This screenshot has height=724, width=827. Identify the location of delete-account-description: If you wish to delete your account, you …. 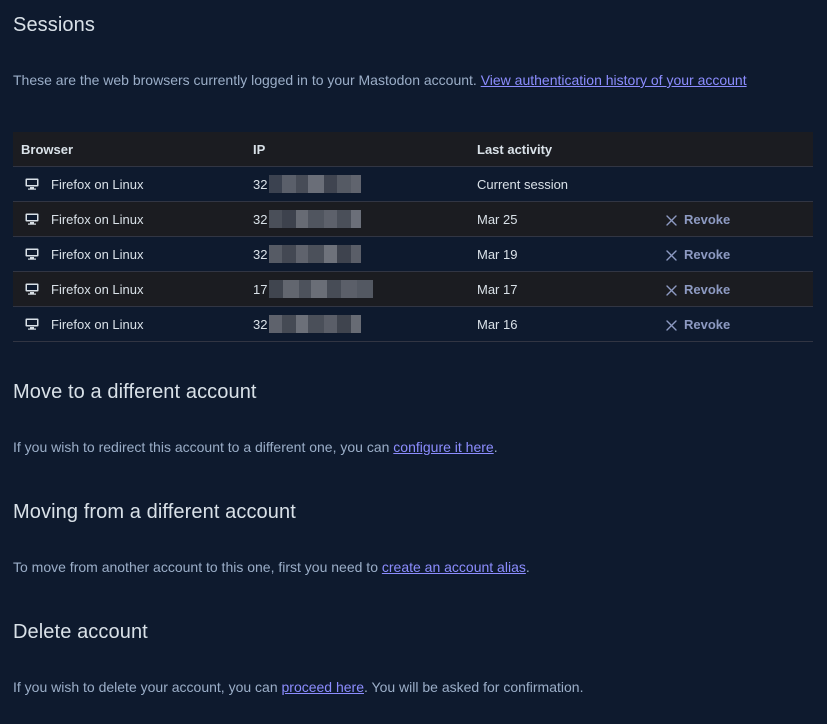
(298, 687).